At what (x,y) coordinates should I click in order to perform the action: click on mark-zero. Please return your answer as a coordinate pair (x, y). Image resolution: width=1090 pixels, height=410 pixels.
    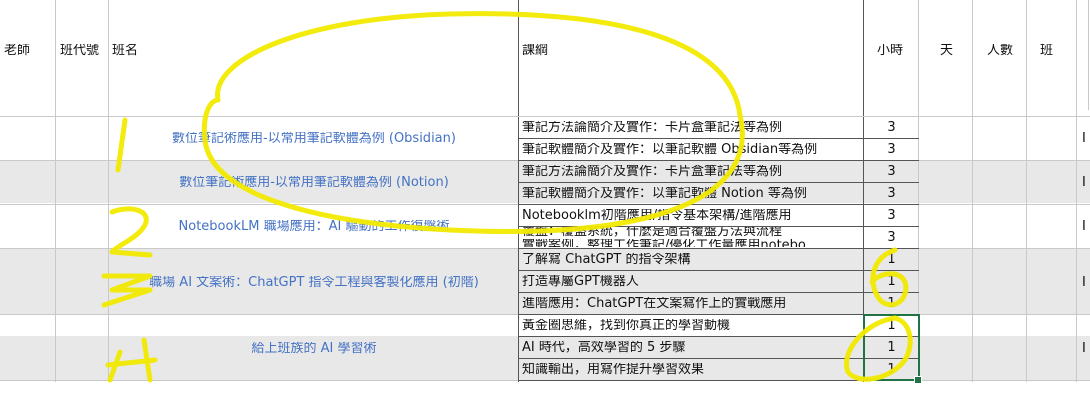
    Looking at the image, I should click on (878, 348).